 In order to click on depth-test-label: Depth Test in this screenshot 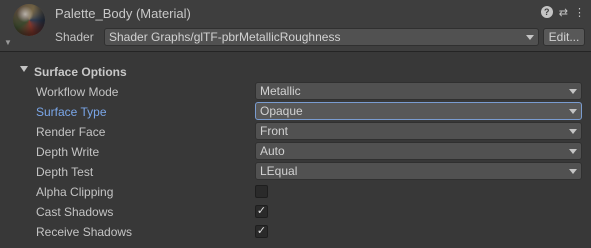, I will do `click(65, 172)`.